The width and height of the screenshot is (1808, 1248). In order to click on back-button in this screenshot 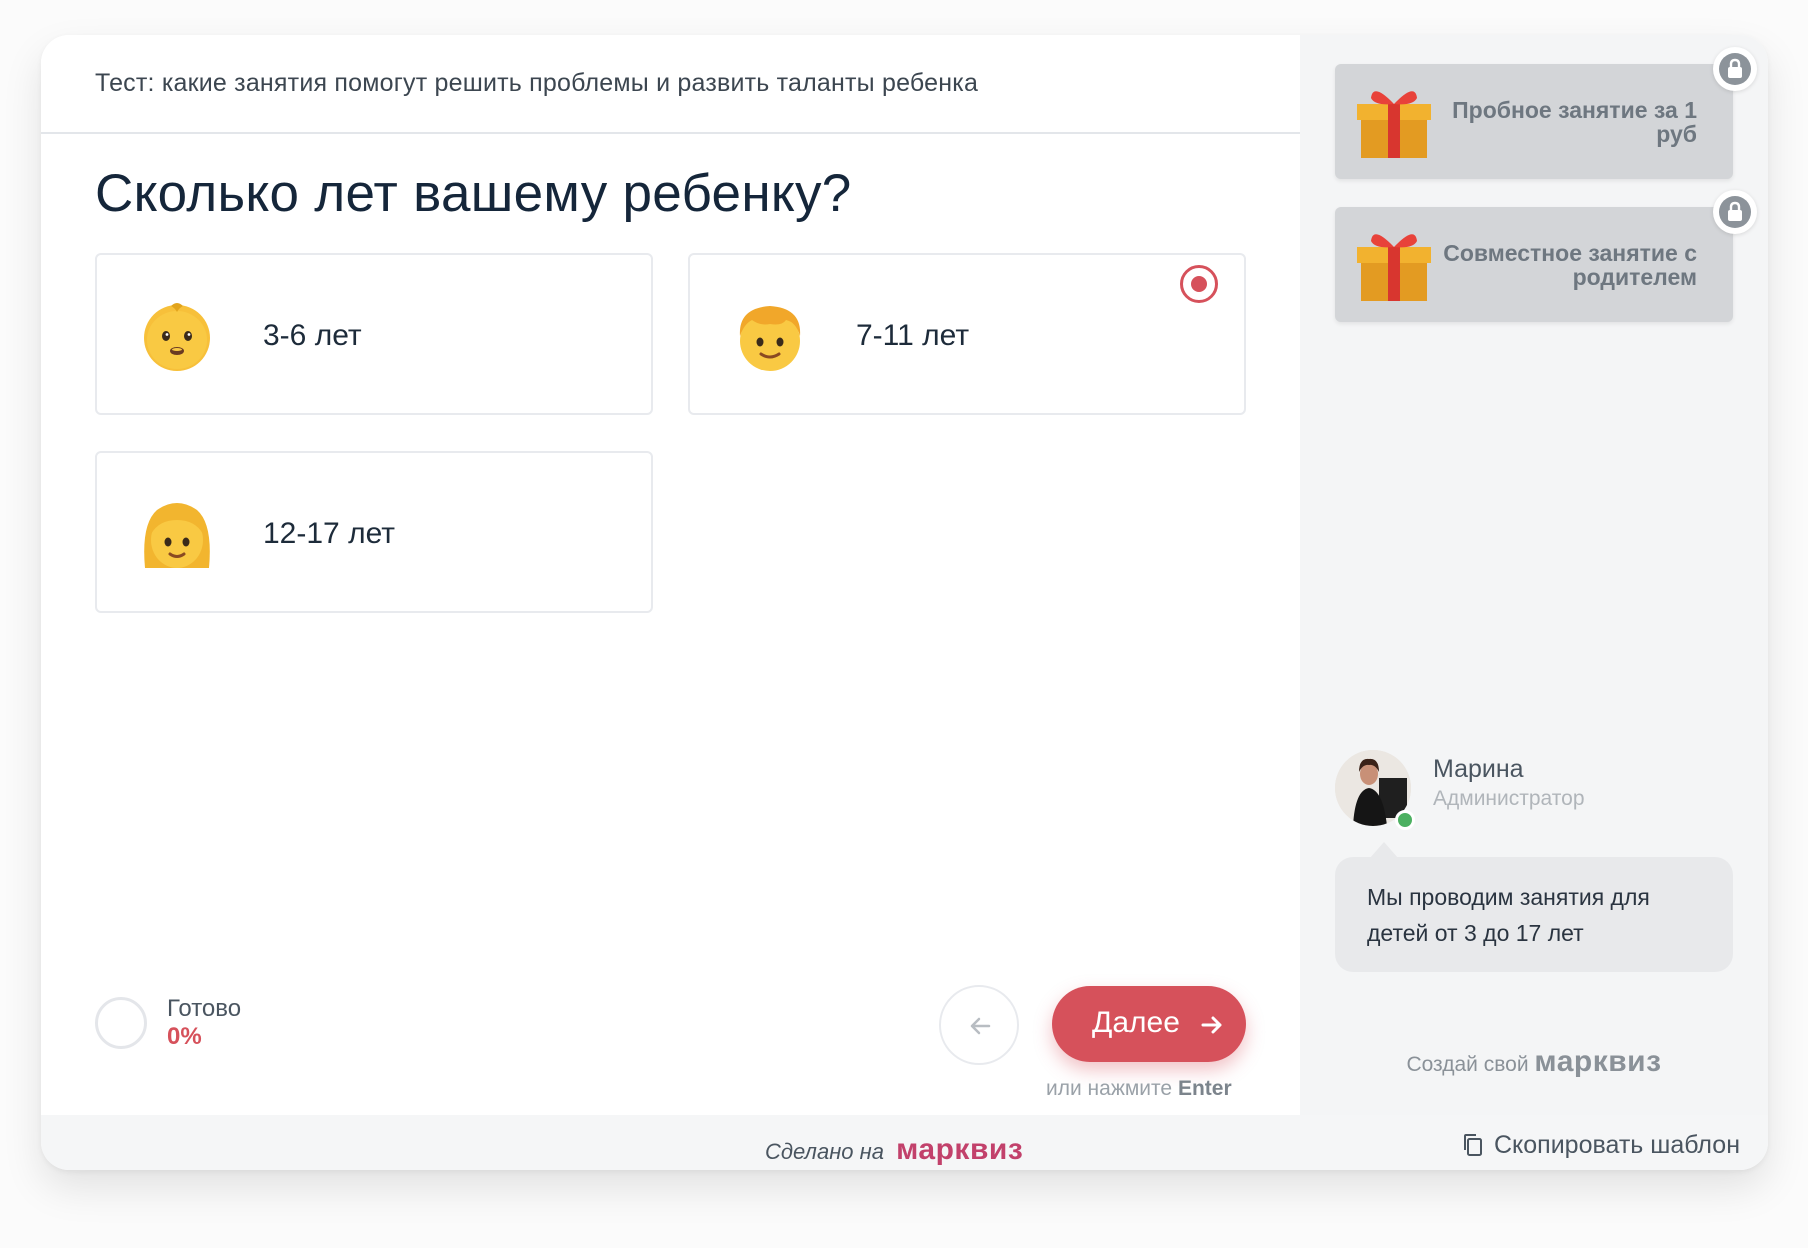, I will do `click(979, 1025)`.